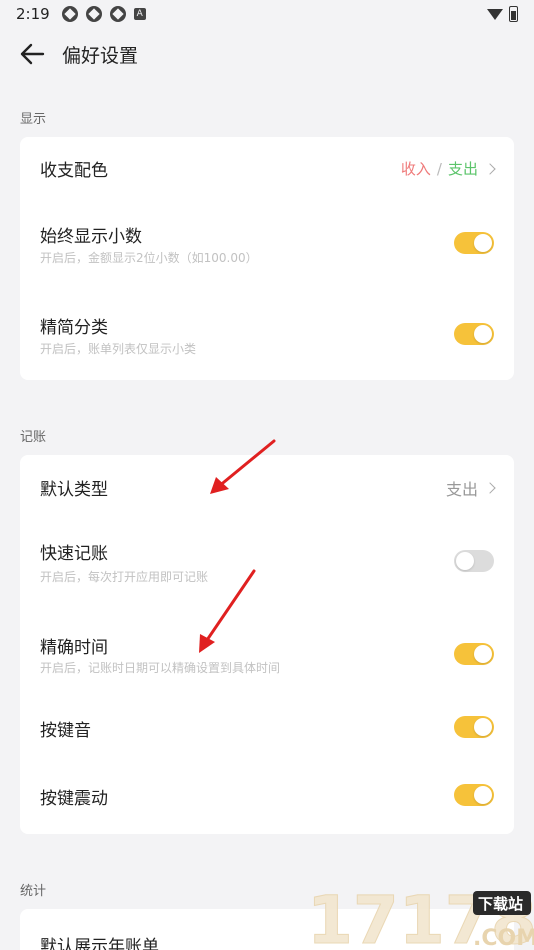 Image resolution: width=534 pixels, height=950 pixels. I want to click on simple-category-description: 开启后，账单列表仅显示小类, so click(118, 349).